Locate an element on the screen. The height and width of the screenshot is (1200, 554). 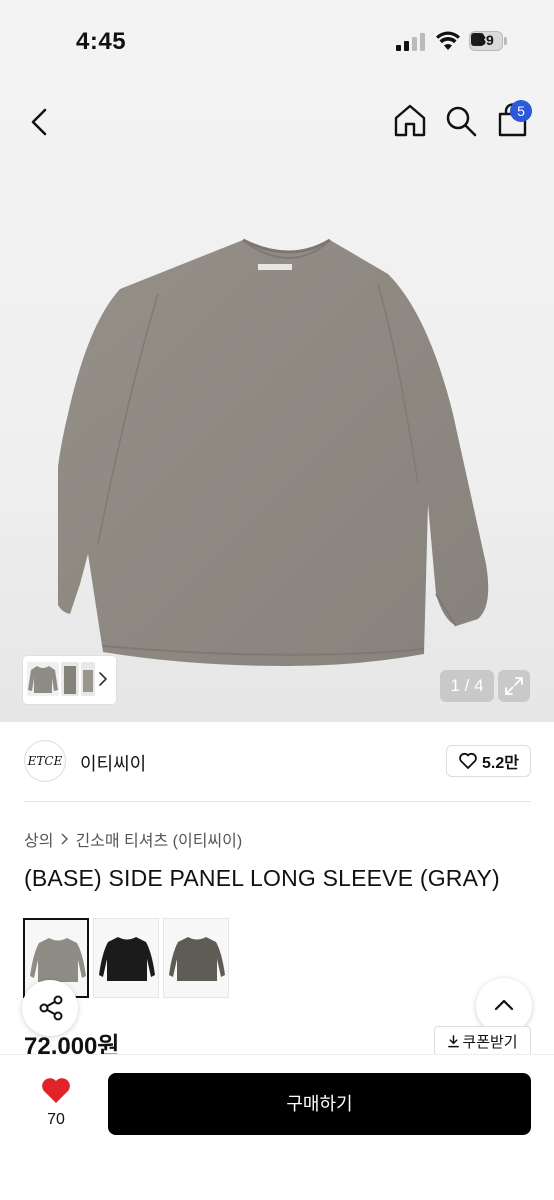
gallery-thumbnails is located at coordinates (69, 680).